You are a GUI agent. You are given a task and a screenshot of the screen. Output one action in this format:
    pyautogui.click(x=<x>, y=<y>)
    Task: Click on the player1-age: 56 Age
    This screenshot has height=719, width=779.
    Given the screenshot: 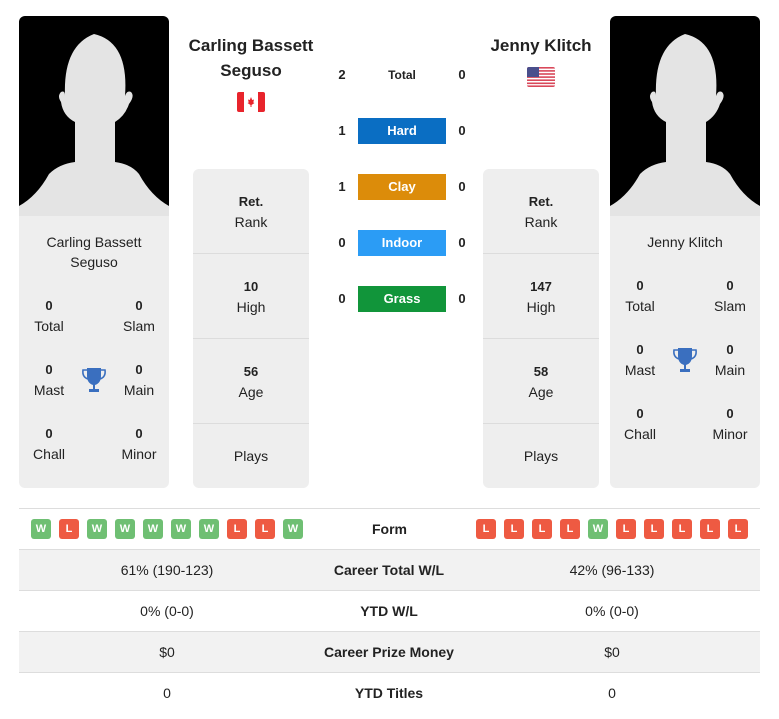 What is the action you would take?
    pyautogui.click(x=251, y=381)
    